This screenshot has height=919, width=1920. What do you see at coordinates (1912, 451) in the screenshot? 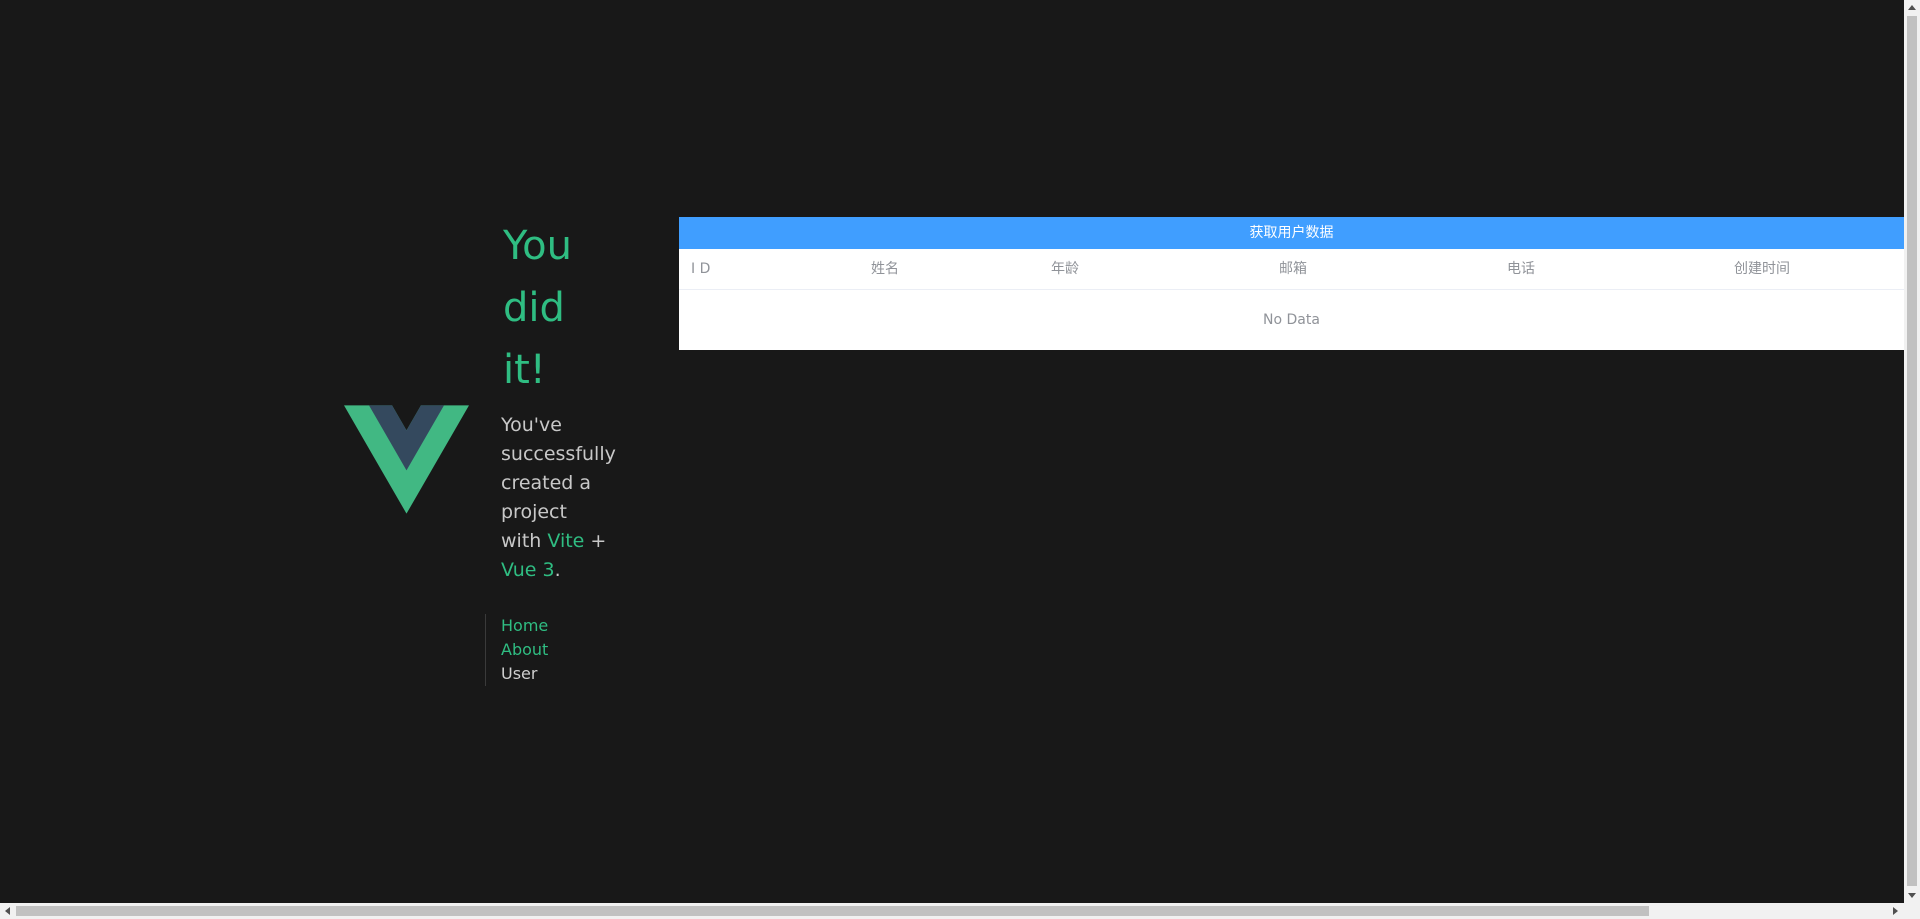
I see `vertical-scroll-thumb` at bounding box center [1912, 451].